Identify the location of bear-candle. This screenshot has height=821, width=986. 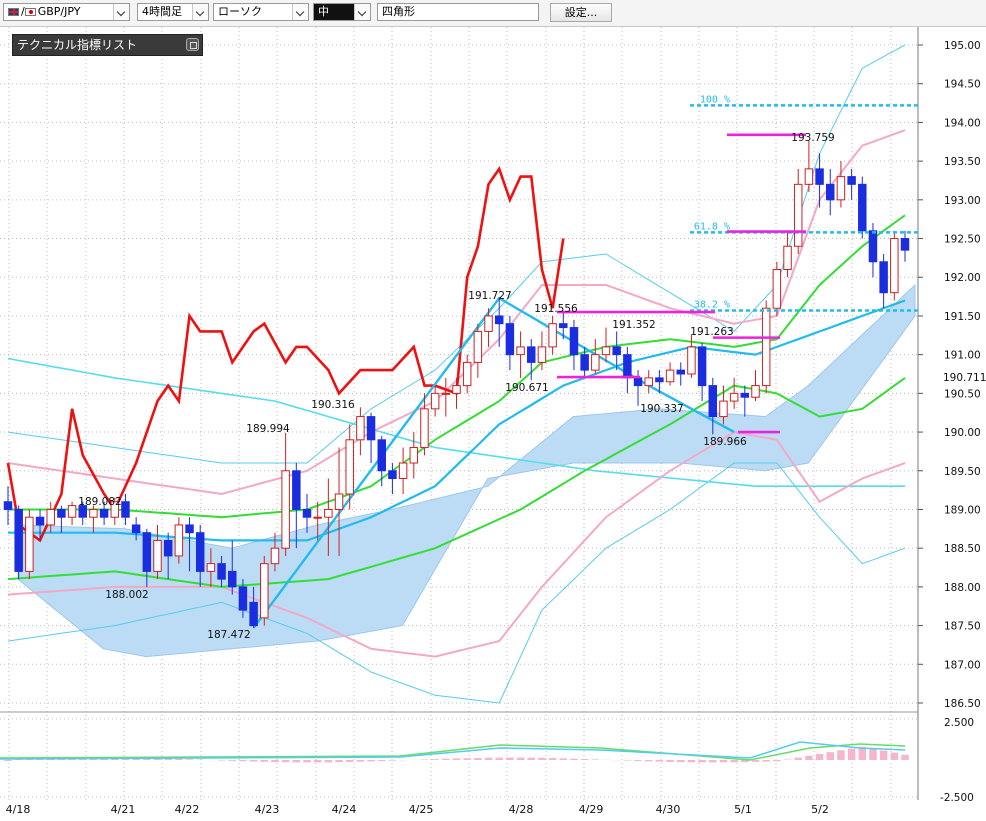
(18, 542).